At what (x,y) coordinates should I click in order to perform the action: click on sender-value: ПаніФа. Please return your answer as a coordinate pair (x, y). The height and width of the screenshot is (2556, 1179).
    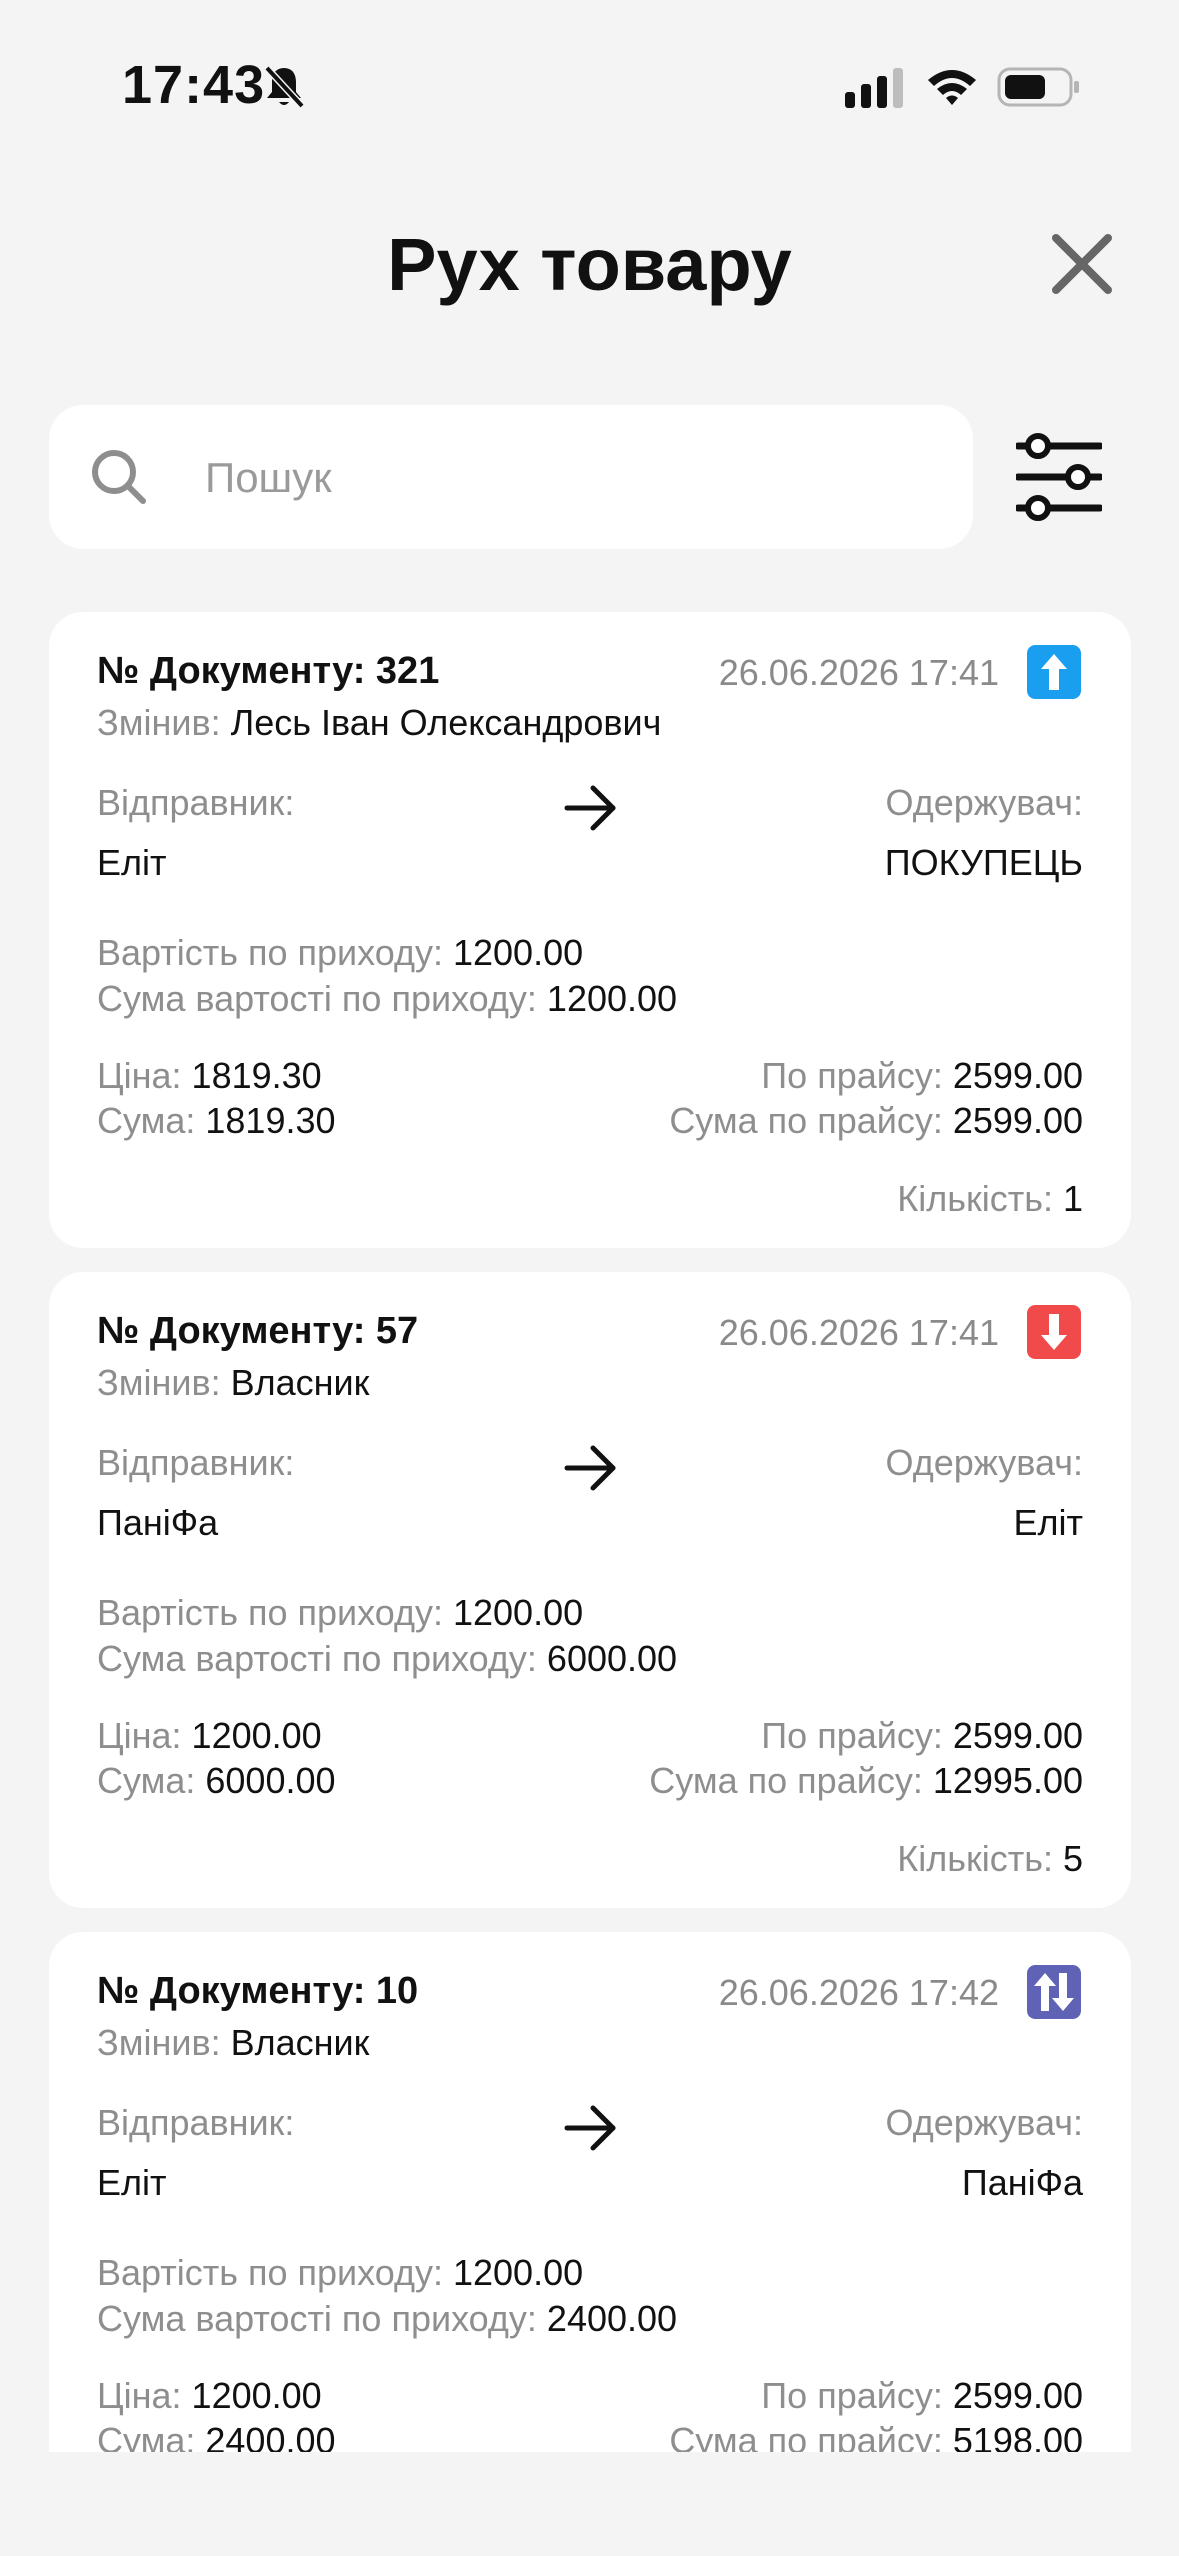
    Looking at the image, I should click on (158, 1522).